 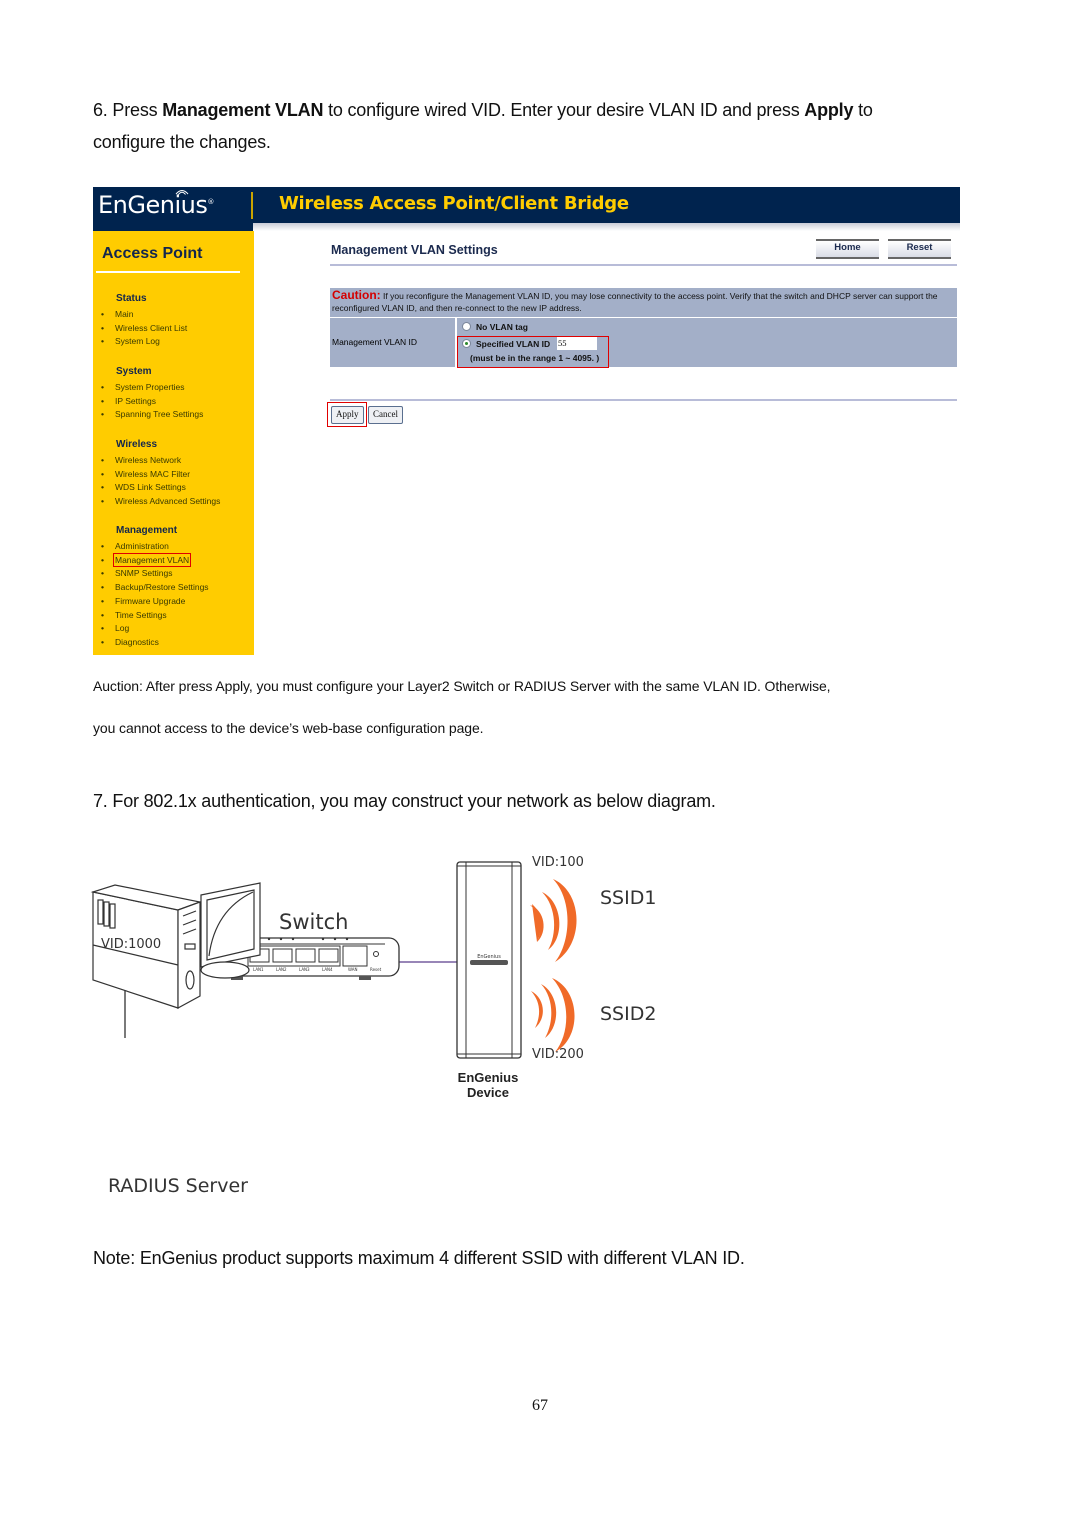 What do you see at coordinates (178, 1186) in the screenshot?
I see `radius-server-label: RADIUS Server` at bounding box center [178, 1186].